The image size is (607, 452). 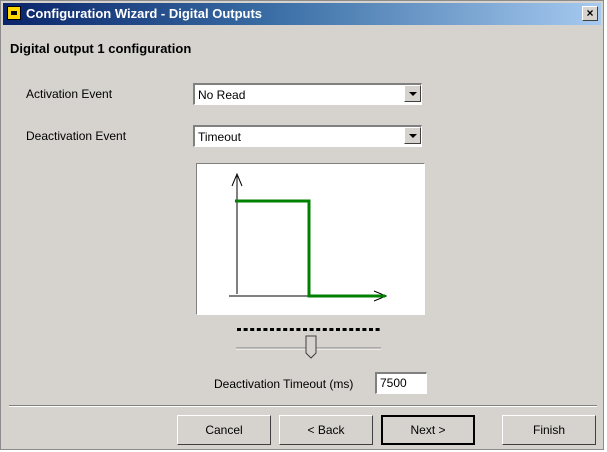 I want to click on activation-event-label: Activation Event, so click(x=69, y=94).